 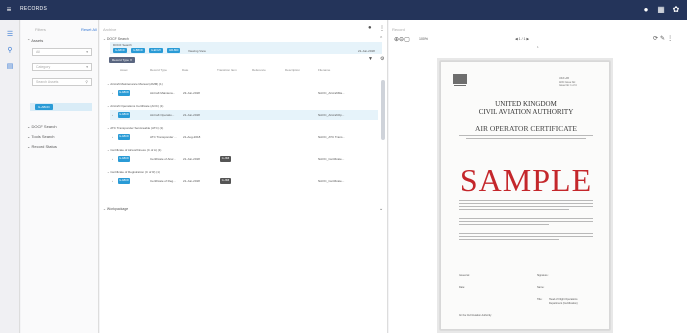 What do you see at coordinates (43, 67) in the screenshot?
I see `category-placeholder: Category` at bounding box center [43, 67].